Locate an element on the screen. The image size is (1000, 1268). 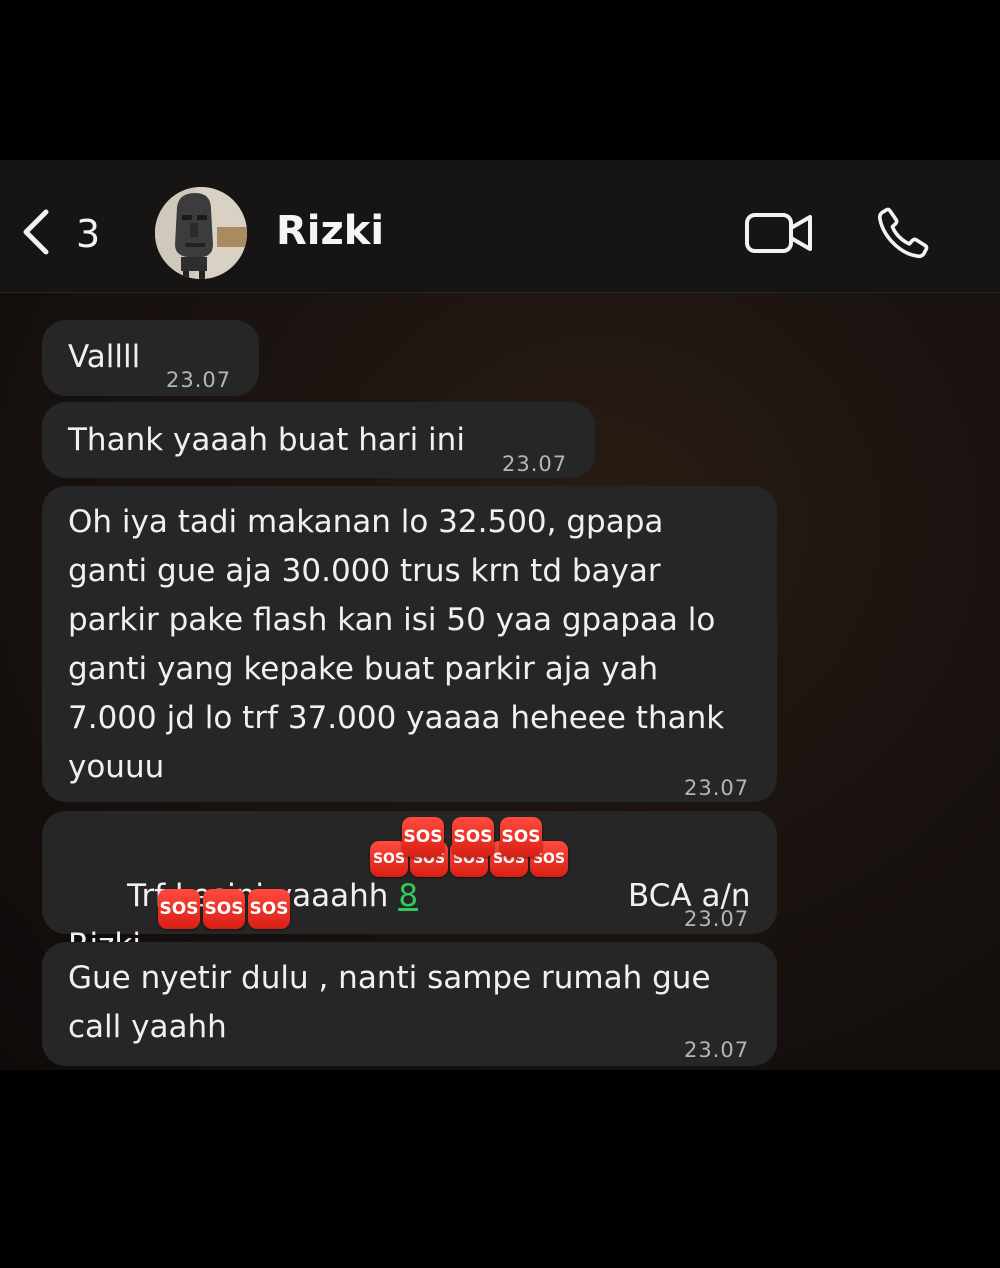
top-black-area is located at coordinates (500, 80).